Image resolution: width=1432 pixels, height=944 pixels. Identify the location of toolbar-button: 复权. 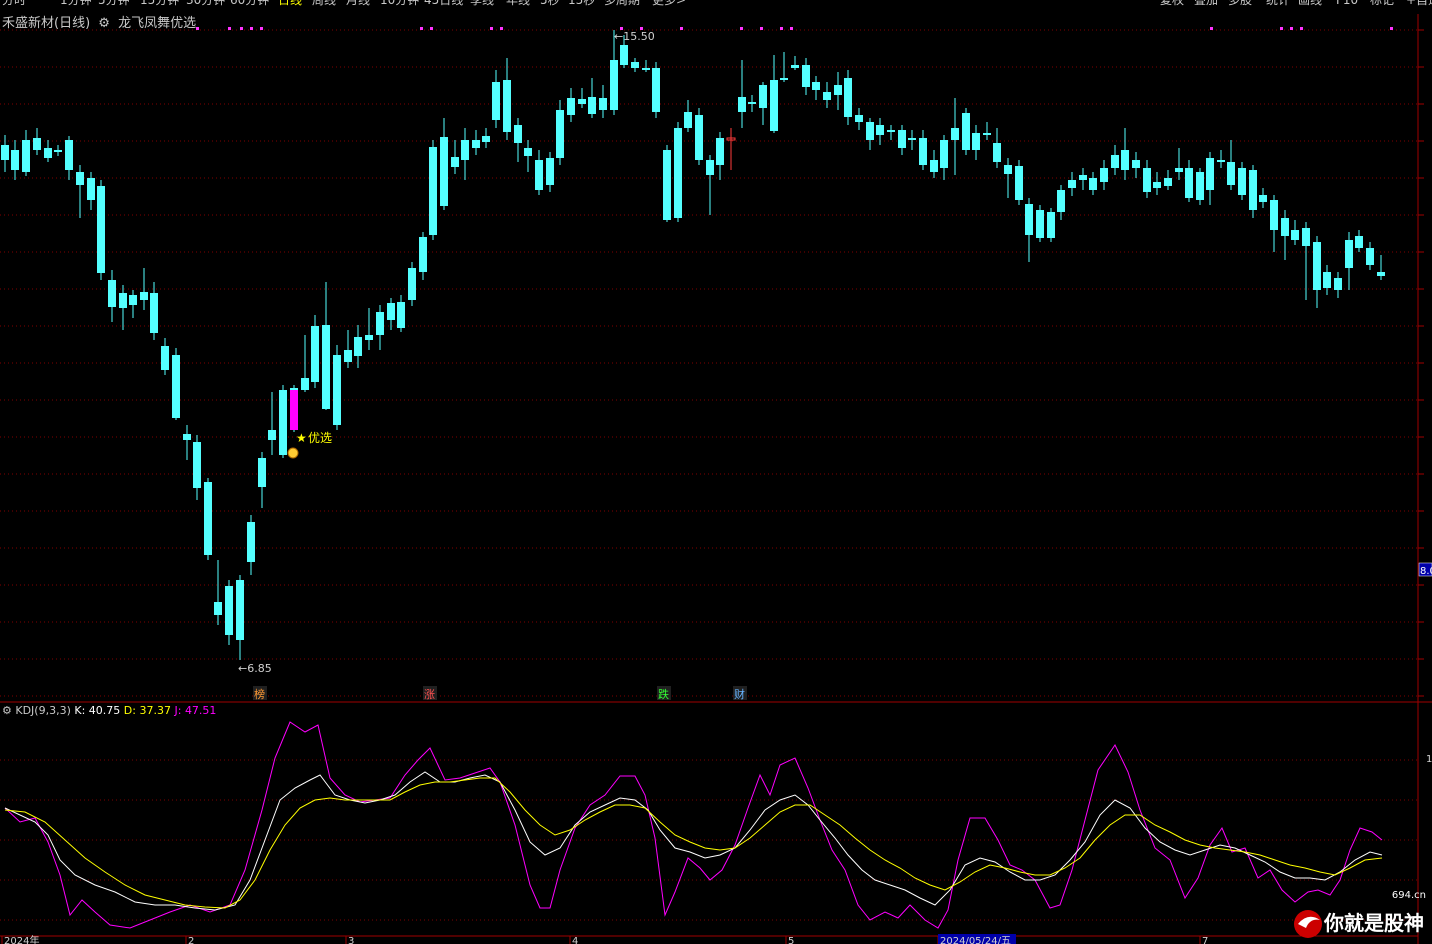
(1172, 3).